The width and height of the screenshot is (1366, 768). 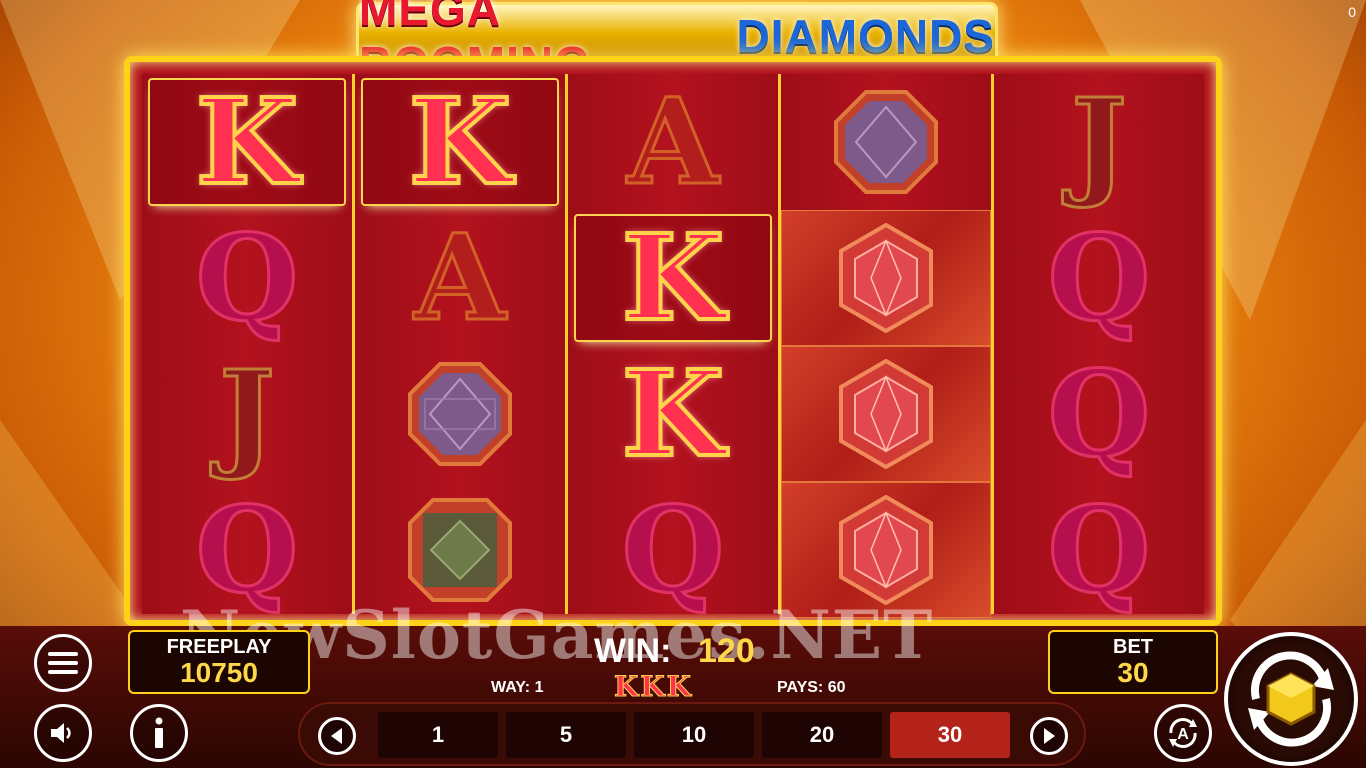 I want to click on bet-option-30: 30, so click(x=950, y=735).